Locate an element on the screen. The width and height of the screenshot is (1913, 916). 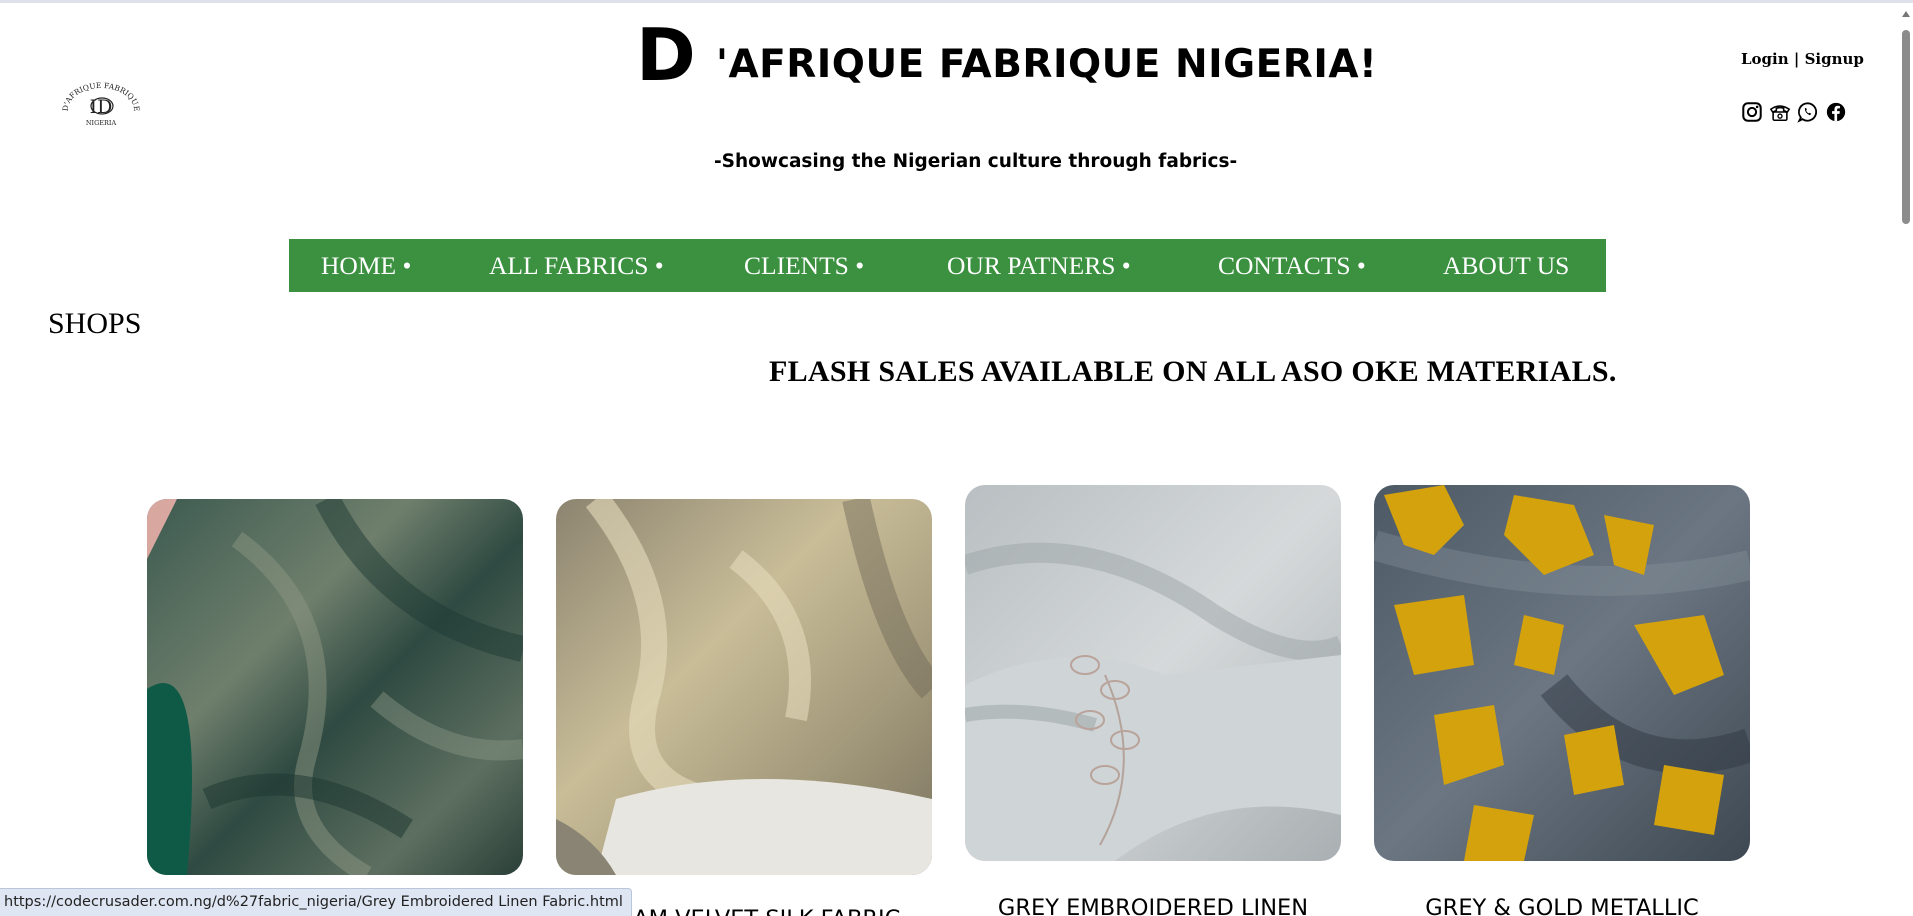
vertical-scrollbar is located at coordinates (1906, 459).